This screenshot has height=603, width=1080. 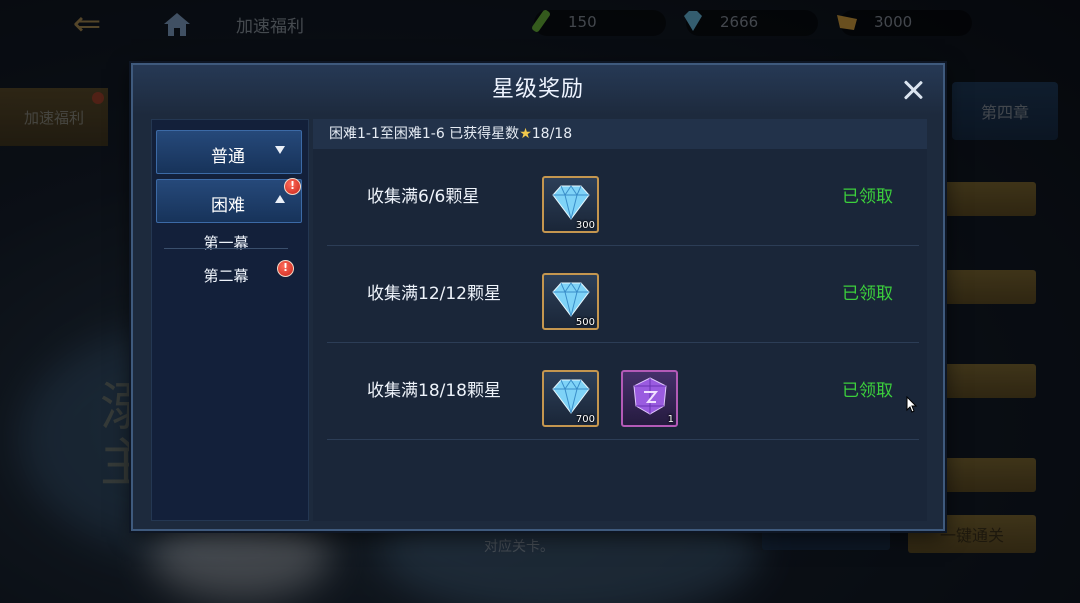 What do you see at coordinates (228, 206) in the screenshot?
I see `tab-label: 困难` at bounding box center [228, 206].